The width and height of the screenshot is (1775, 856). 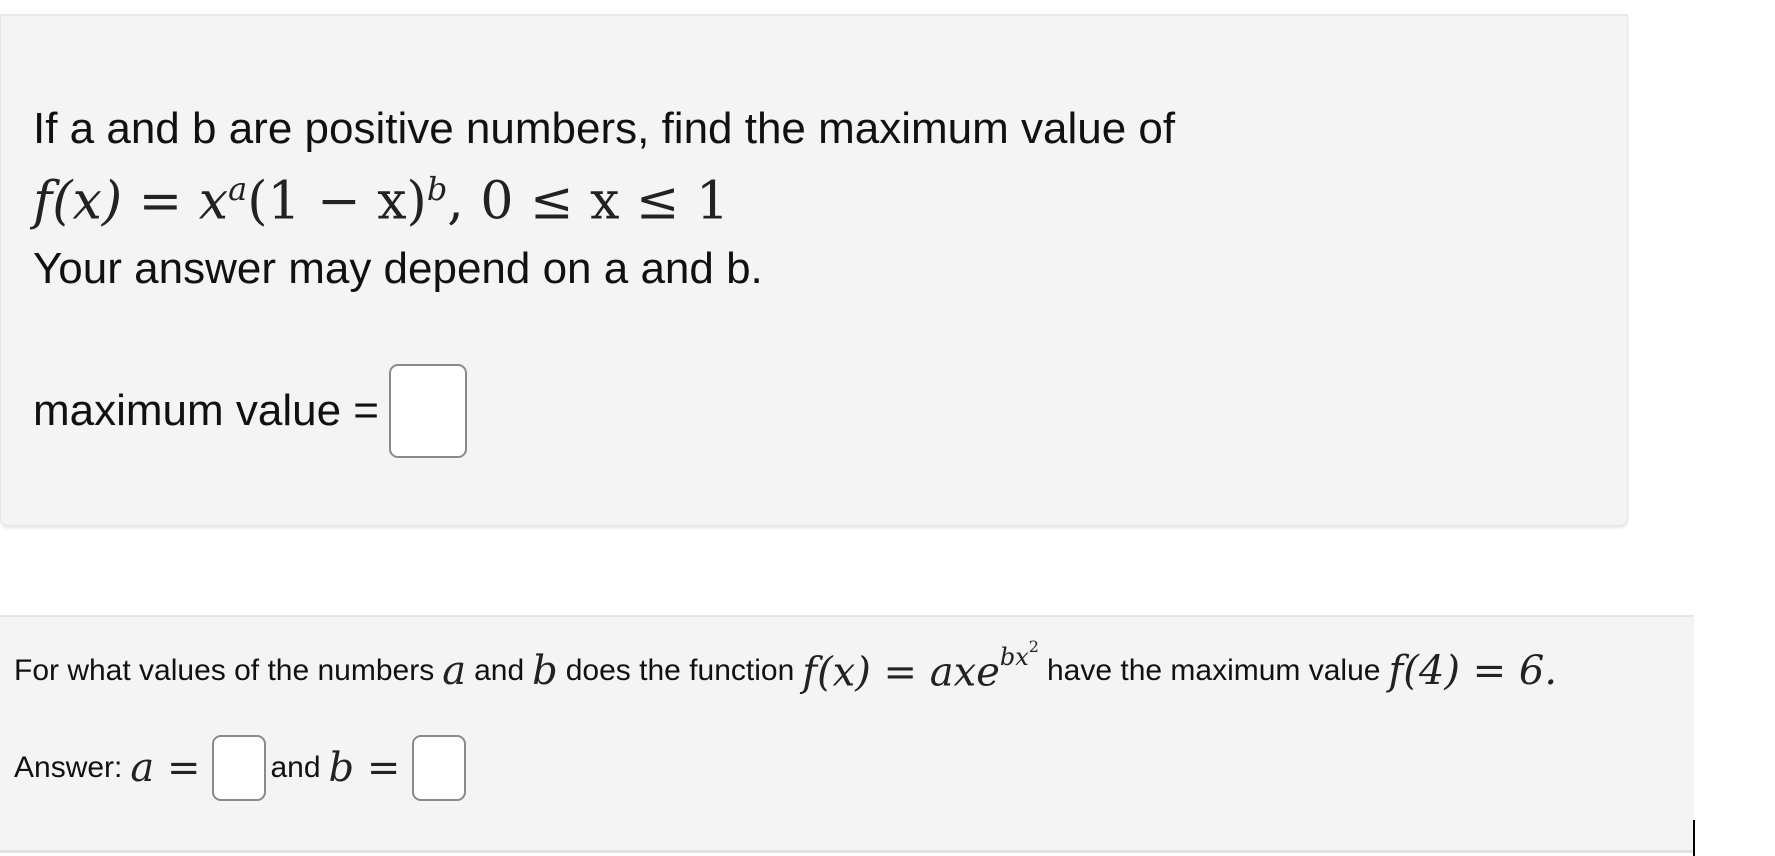 I want to click on a-value-input, so click(x=239, y=768).